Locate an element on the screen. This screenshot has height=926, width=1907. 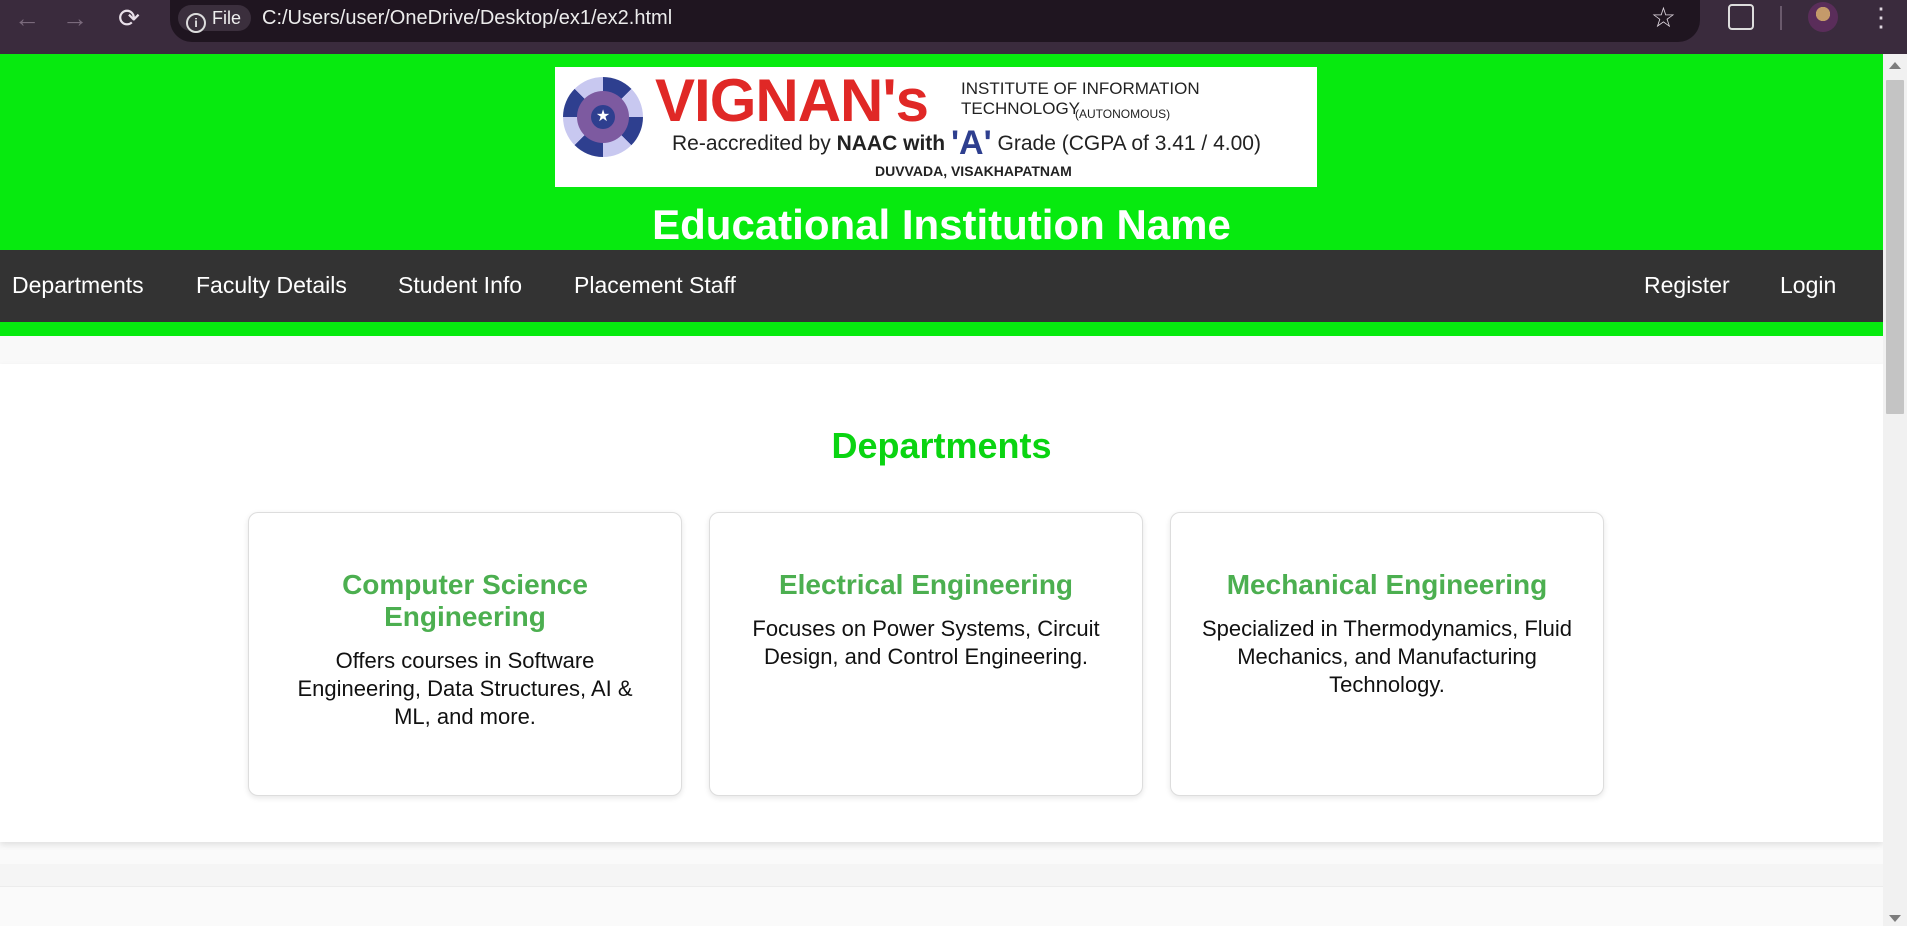
emblem-star-icon: ★ is located at coordinates (603, 117).